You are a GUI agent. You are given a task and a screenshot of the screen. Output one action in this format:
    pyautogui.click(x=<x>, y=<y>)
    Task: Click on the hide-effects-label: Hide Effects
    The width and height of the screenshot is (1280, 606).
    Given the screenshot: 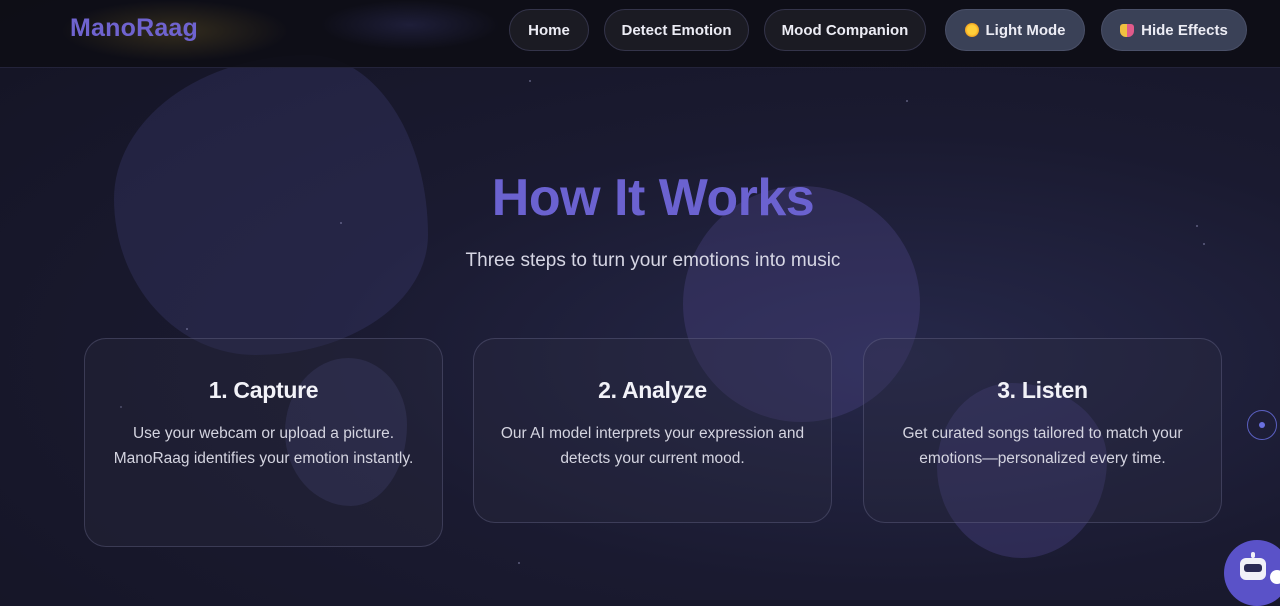 What is the action you would take?
    pyautogui.click(x=1184, y=30)
    